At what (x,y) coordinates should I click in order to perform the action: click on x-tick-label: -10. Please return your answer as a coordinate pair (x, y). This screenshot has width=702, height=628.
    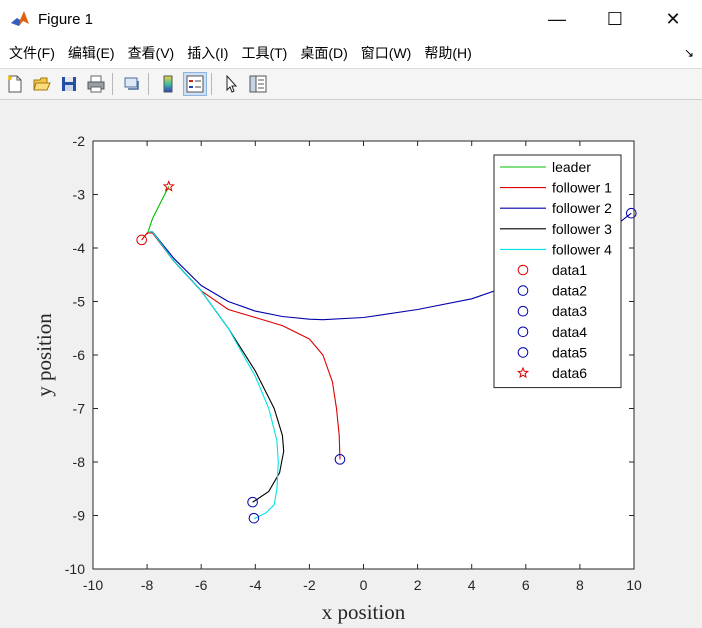
    Looking at the image, I should click on (93, 585).